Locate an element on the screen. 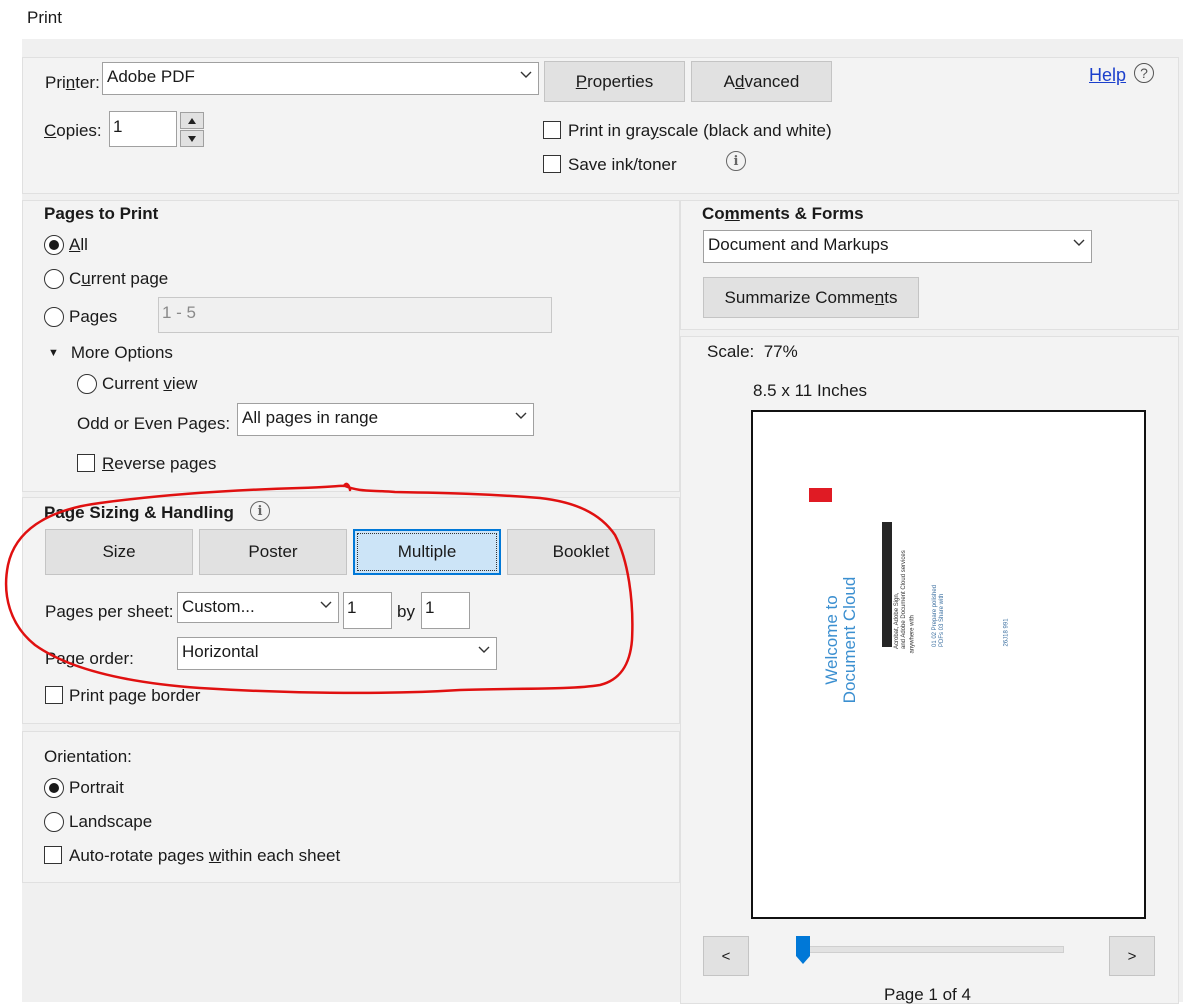 This screenshot has height=1005, width=1183. autorotate-label: Auto-rotate pages within each sheet is located at coordinates (205, 855).